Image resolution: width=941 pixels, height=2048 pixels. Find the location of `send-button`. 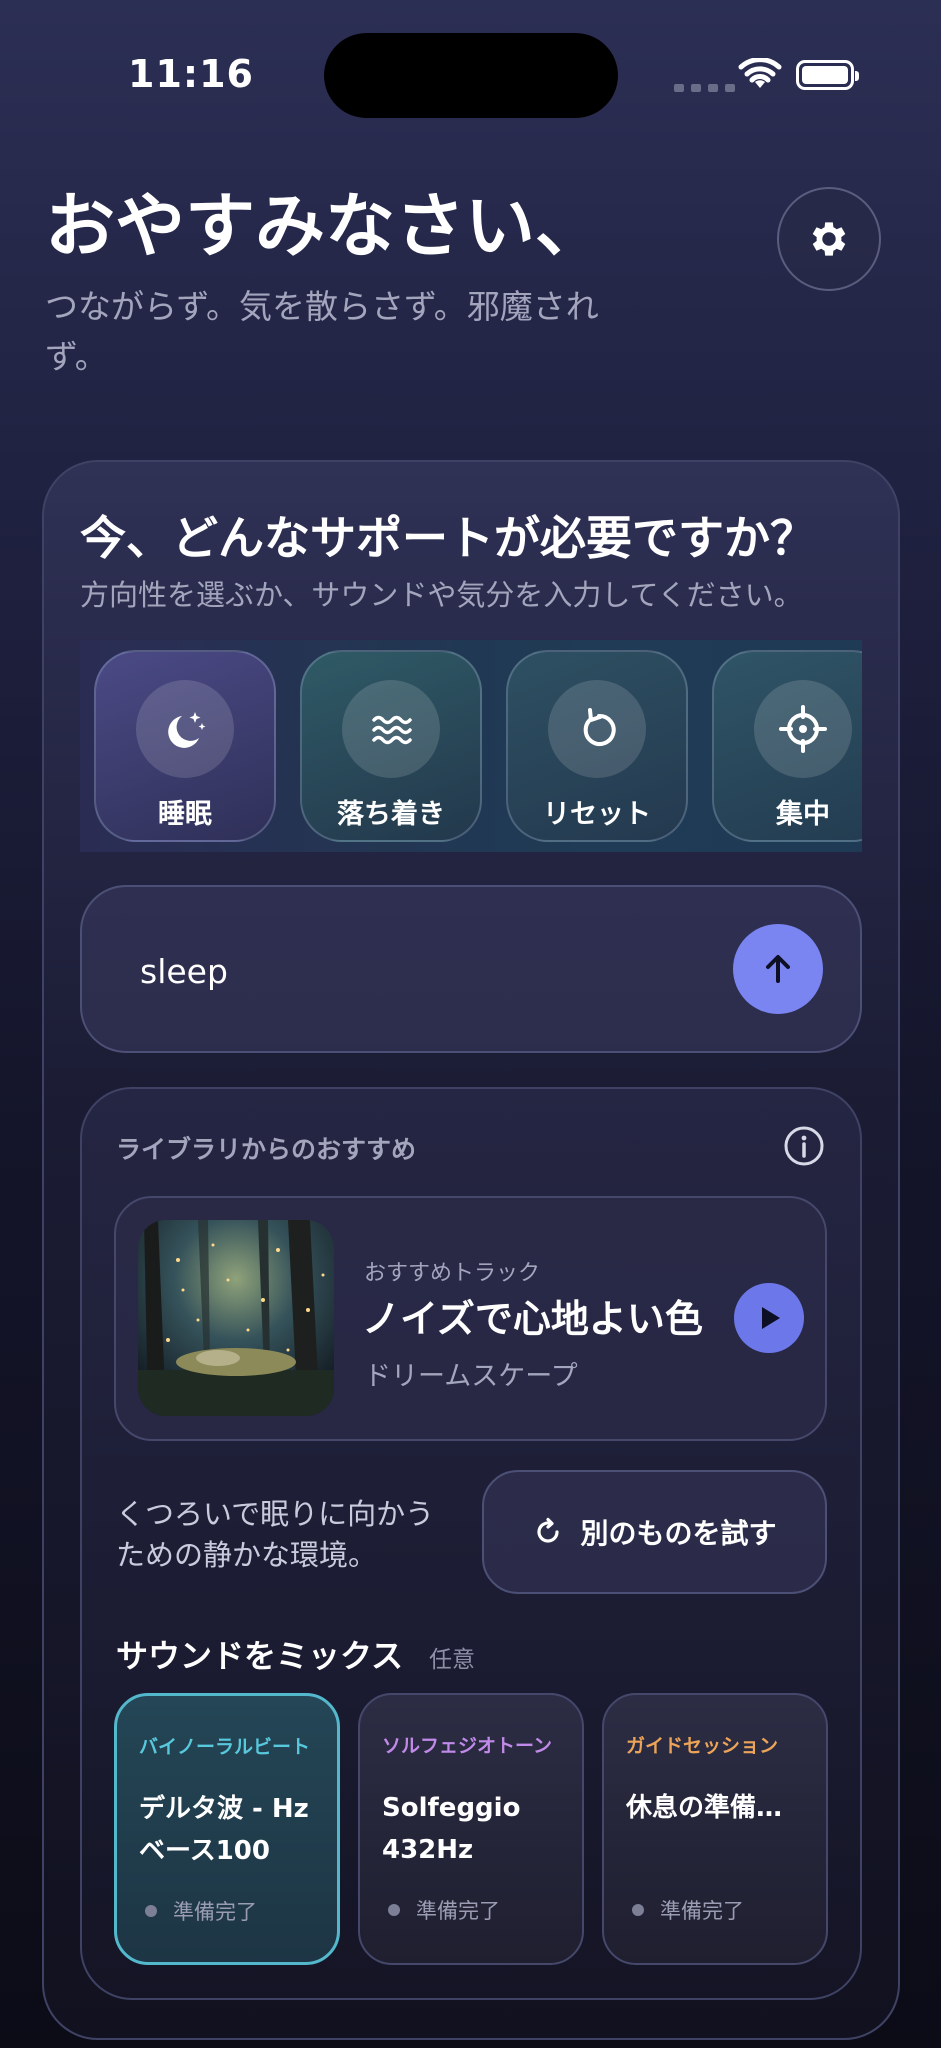

send-button is located at coordinates (778, 969).